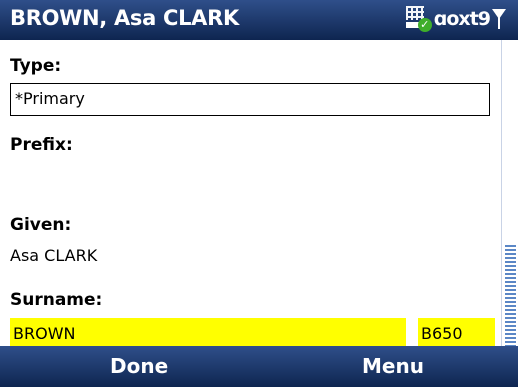 This screenshot has width=518, height=387. I want to click on surname-code: B650, so click(442, 333).